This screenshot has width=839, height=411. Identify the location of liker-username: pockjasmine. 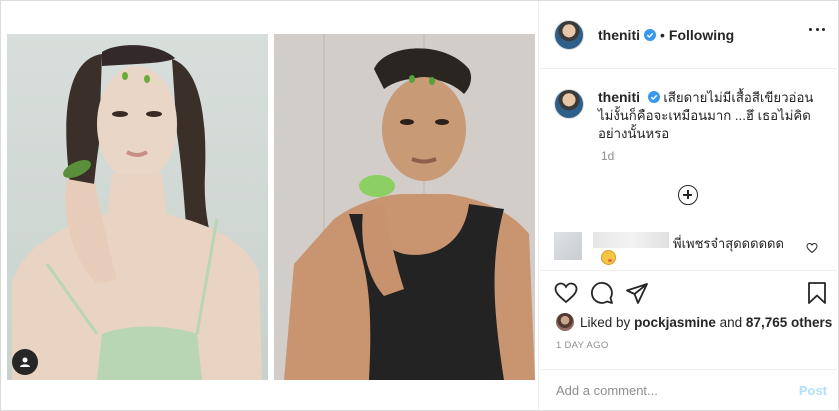
(675, 322).